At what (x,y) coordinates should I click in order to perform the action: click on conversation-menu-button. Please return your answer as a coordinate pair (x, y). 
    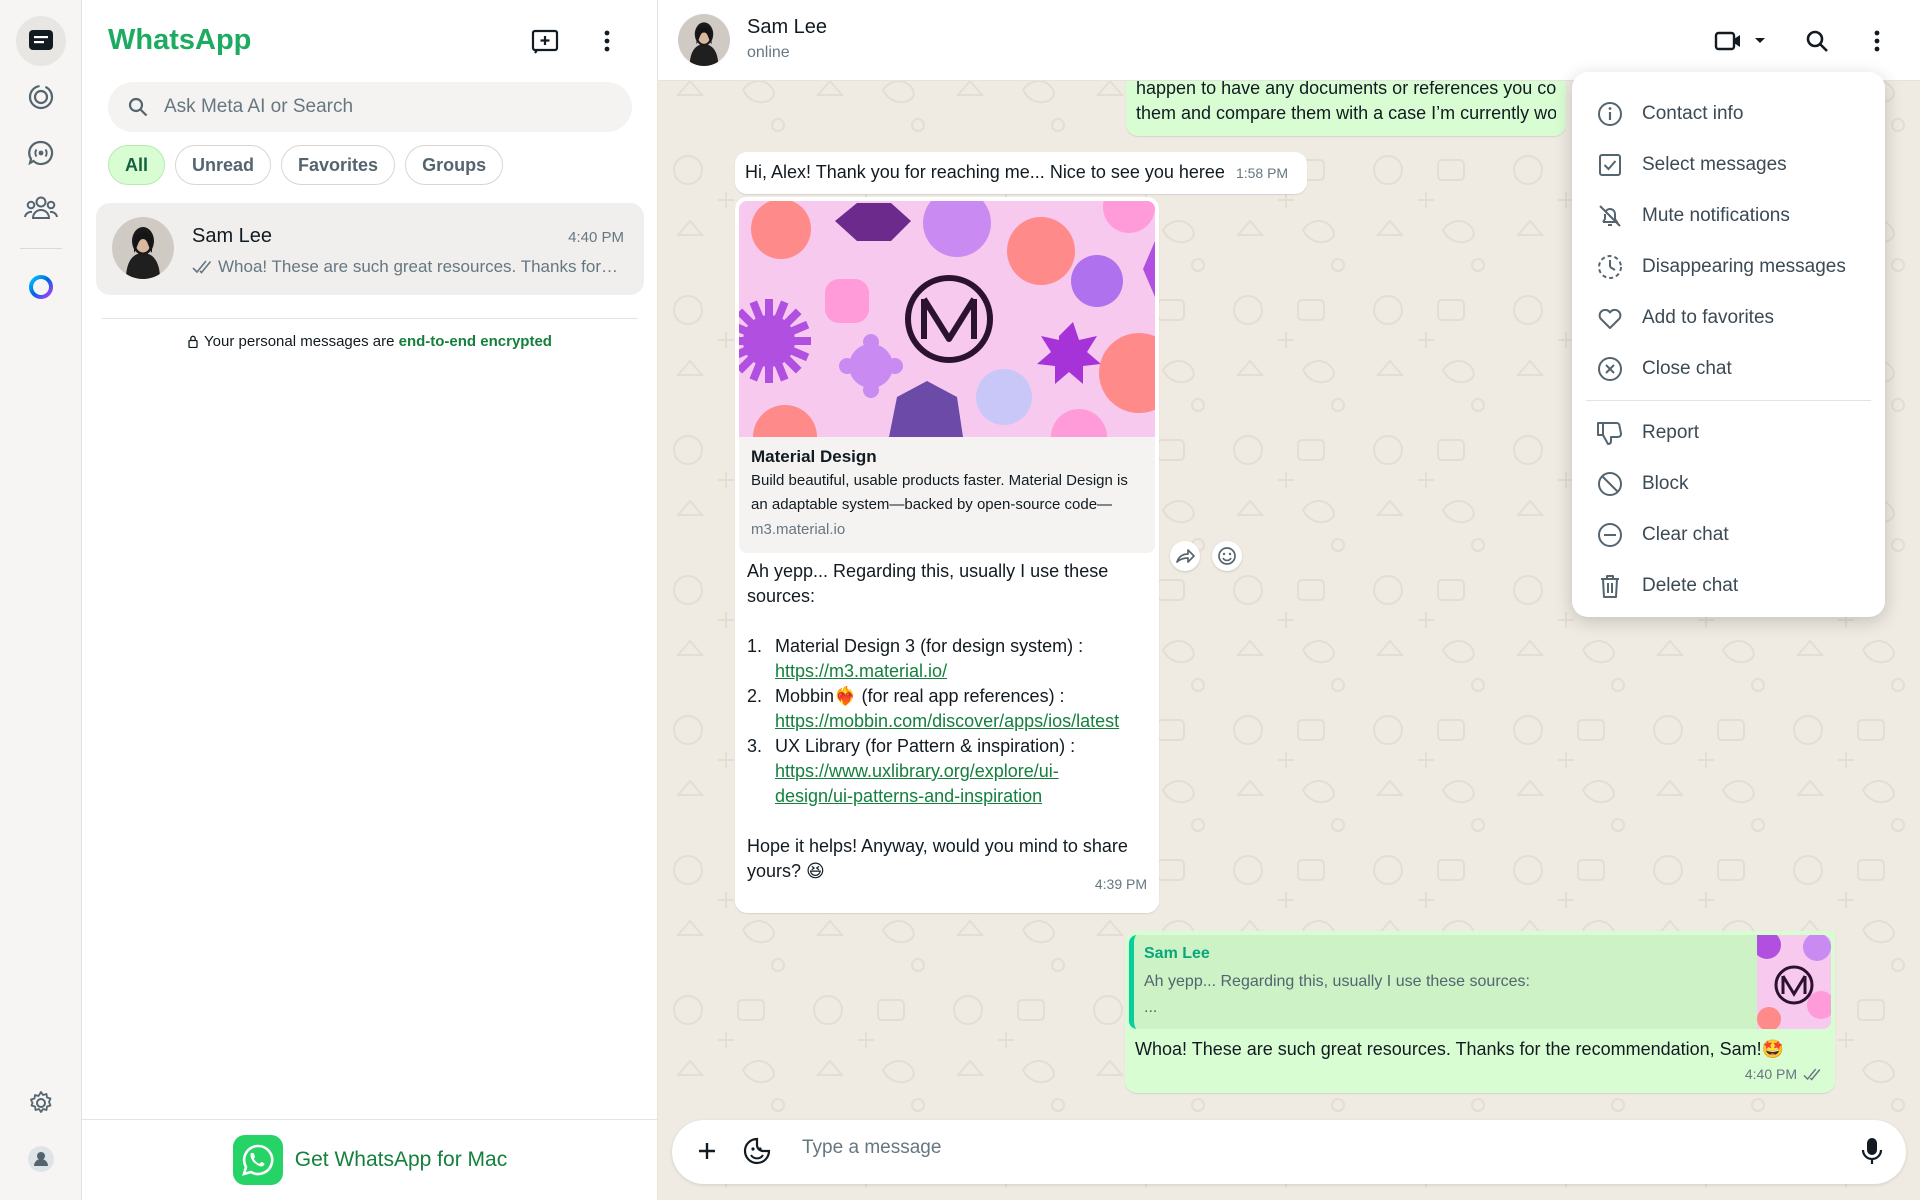
    Looking at the image, I should click on (1877, 41).